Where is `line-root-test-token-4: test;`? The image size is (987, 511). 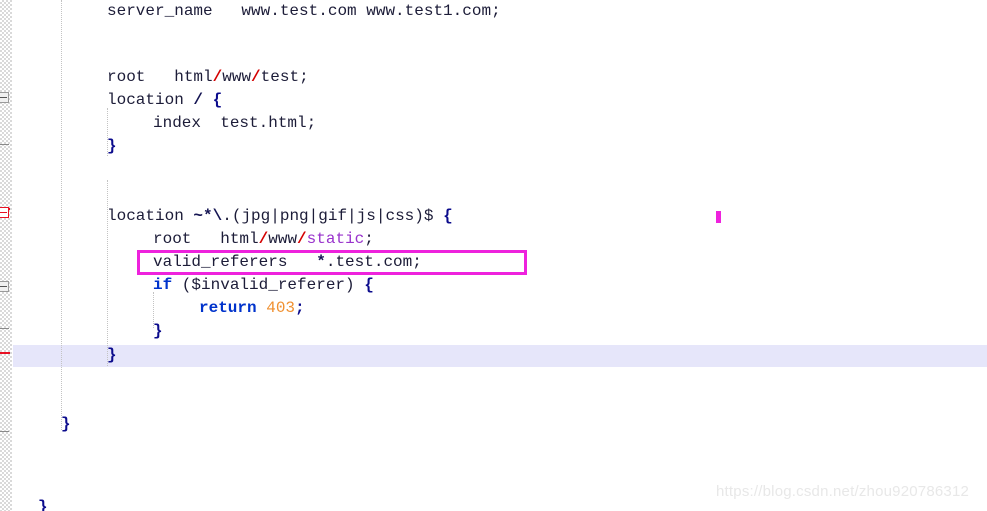
line-root-test-token-4: test; is located at coordinates (284, 77).